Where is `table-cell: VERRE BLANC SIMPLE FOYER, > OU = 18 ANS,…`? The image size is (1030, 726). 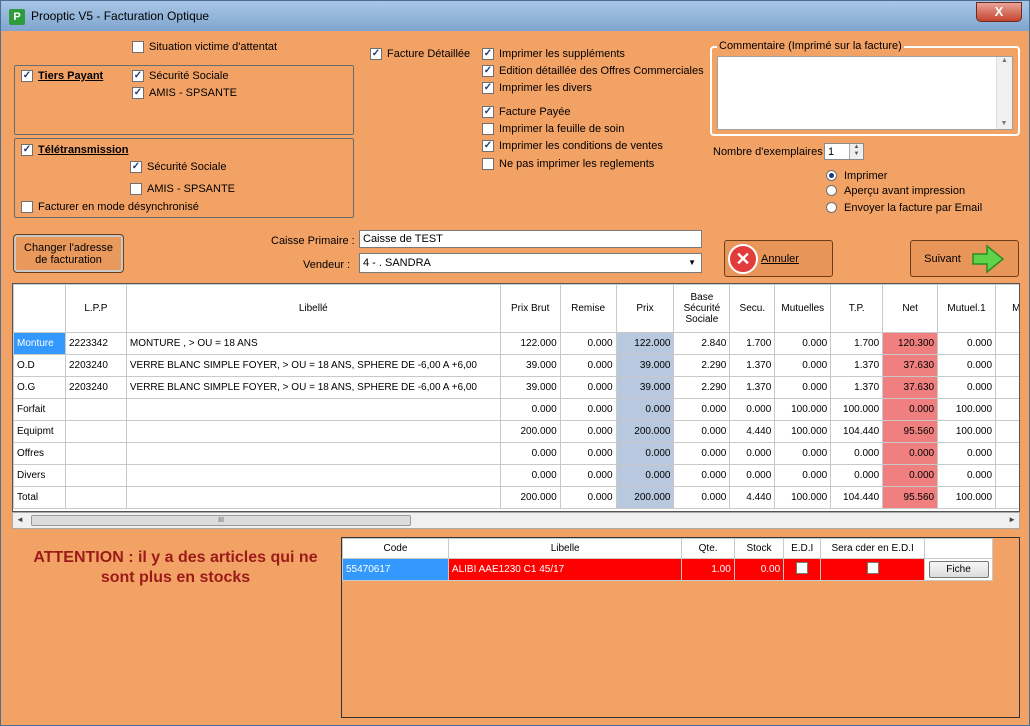 table-cell: VERRE BLANC SIMPLE FOYER, > OU = 18 ANS,… is located at coordinates (313, 365).